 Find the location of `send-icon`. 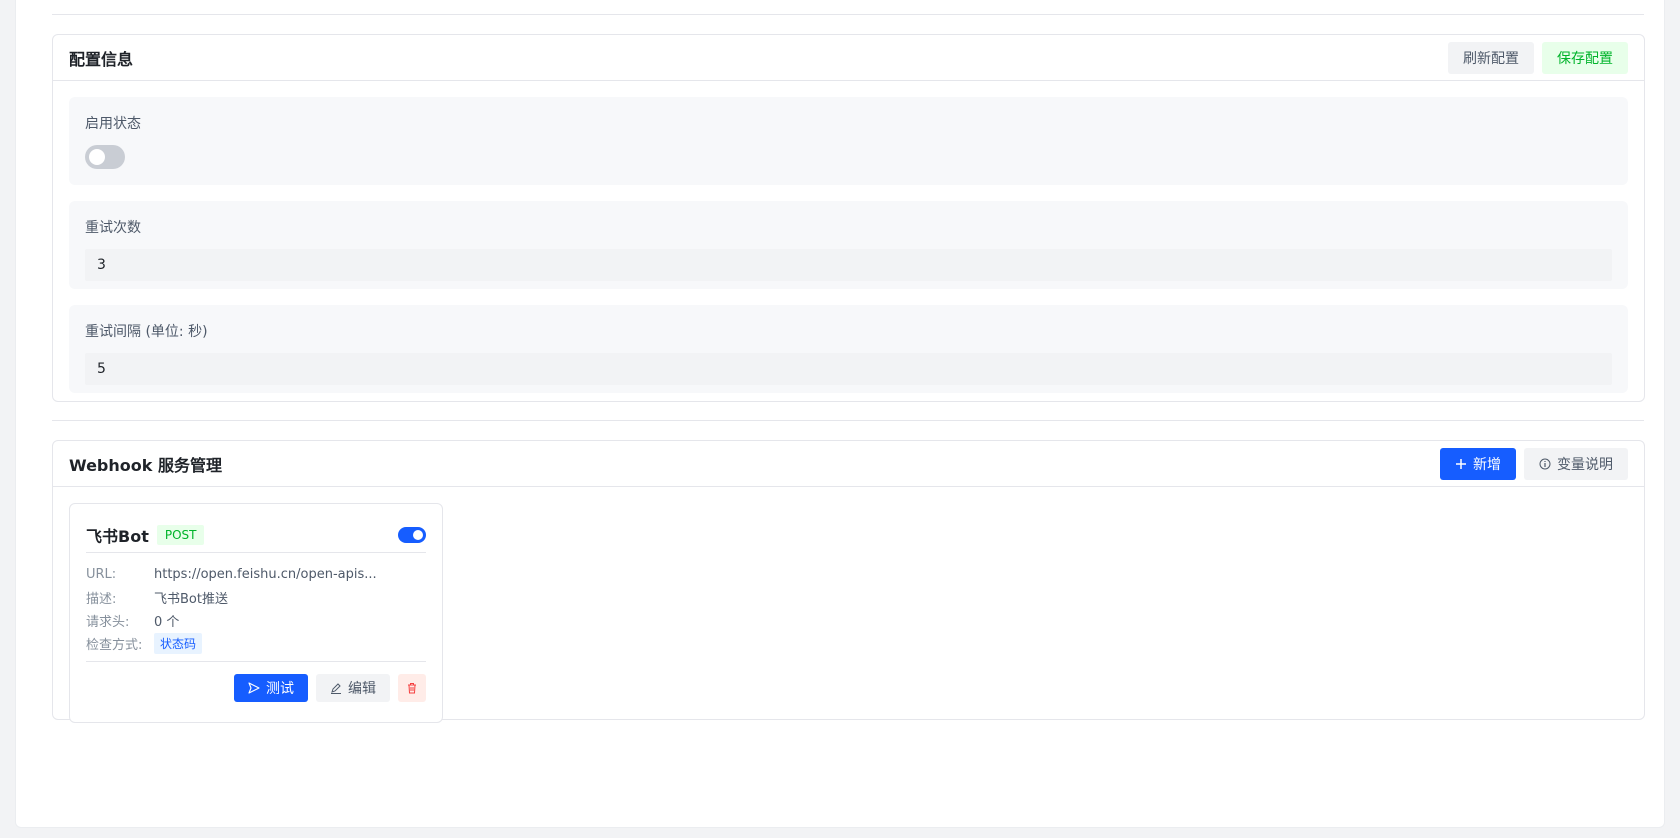

send-icon is located at coordinates (254, 688).